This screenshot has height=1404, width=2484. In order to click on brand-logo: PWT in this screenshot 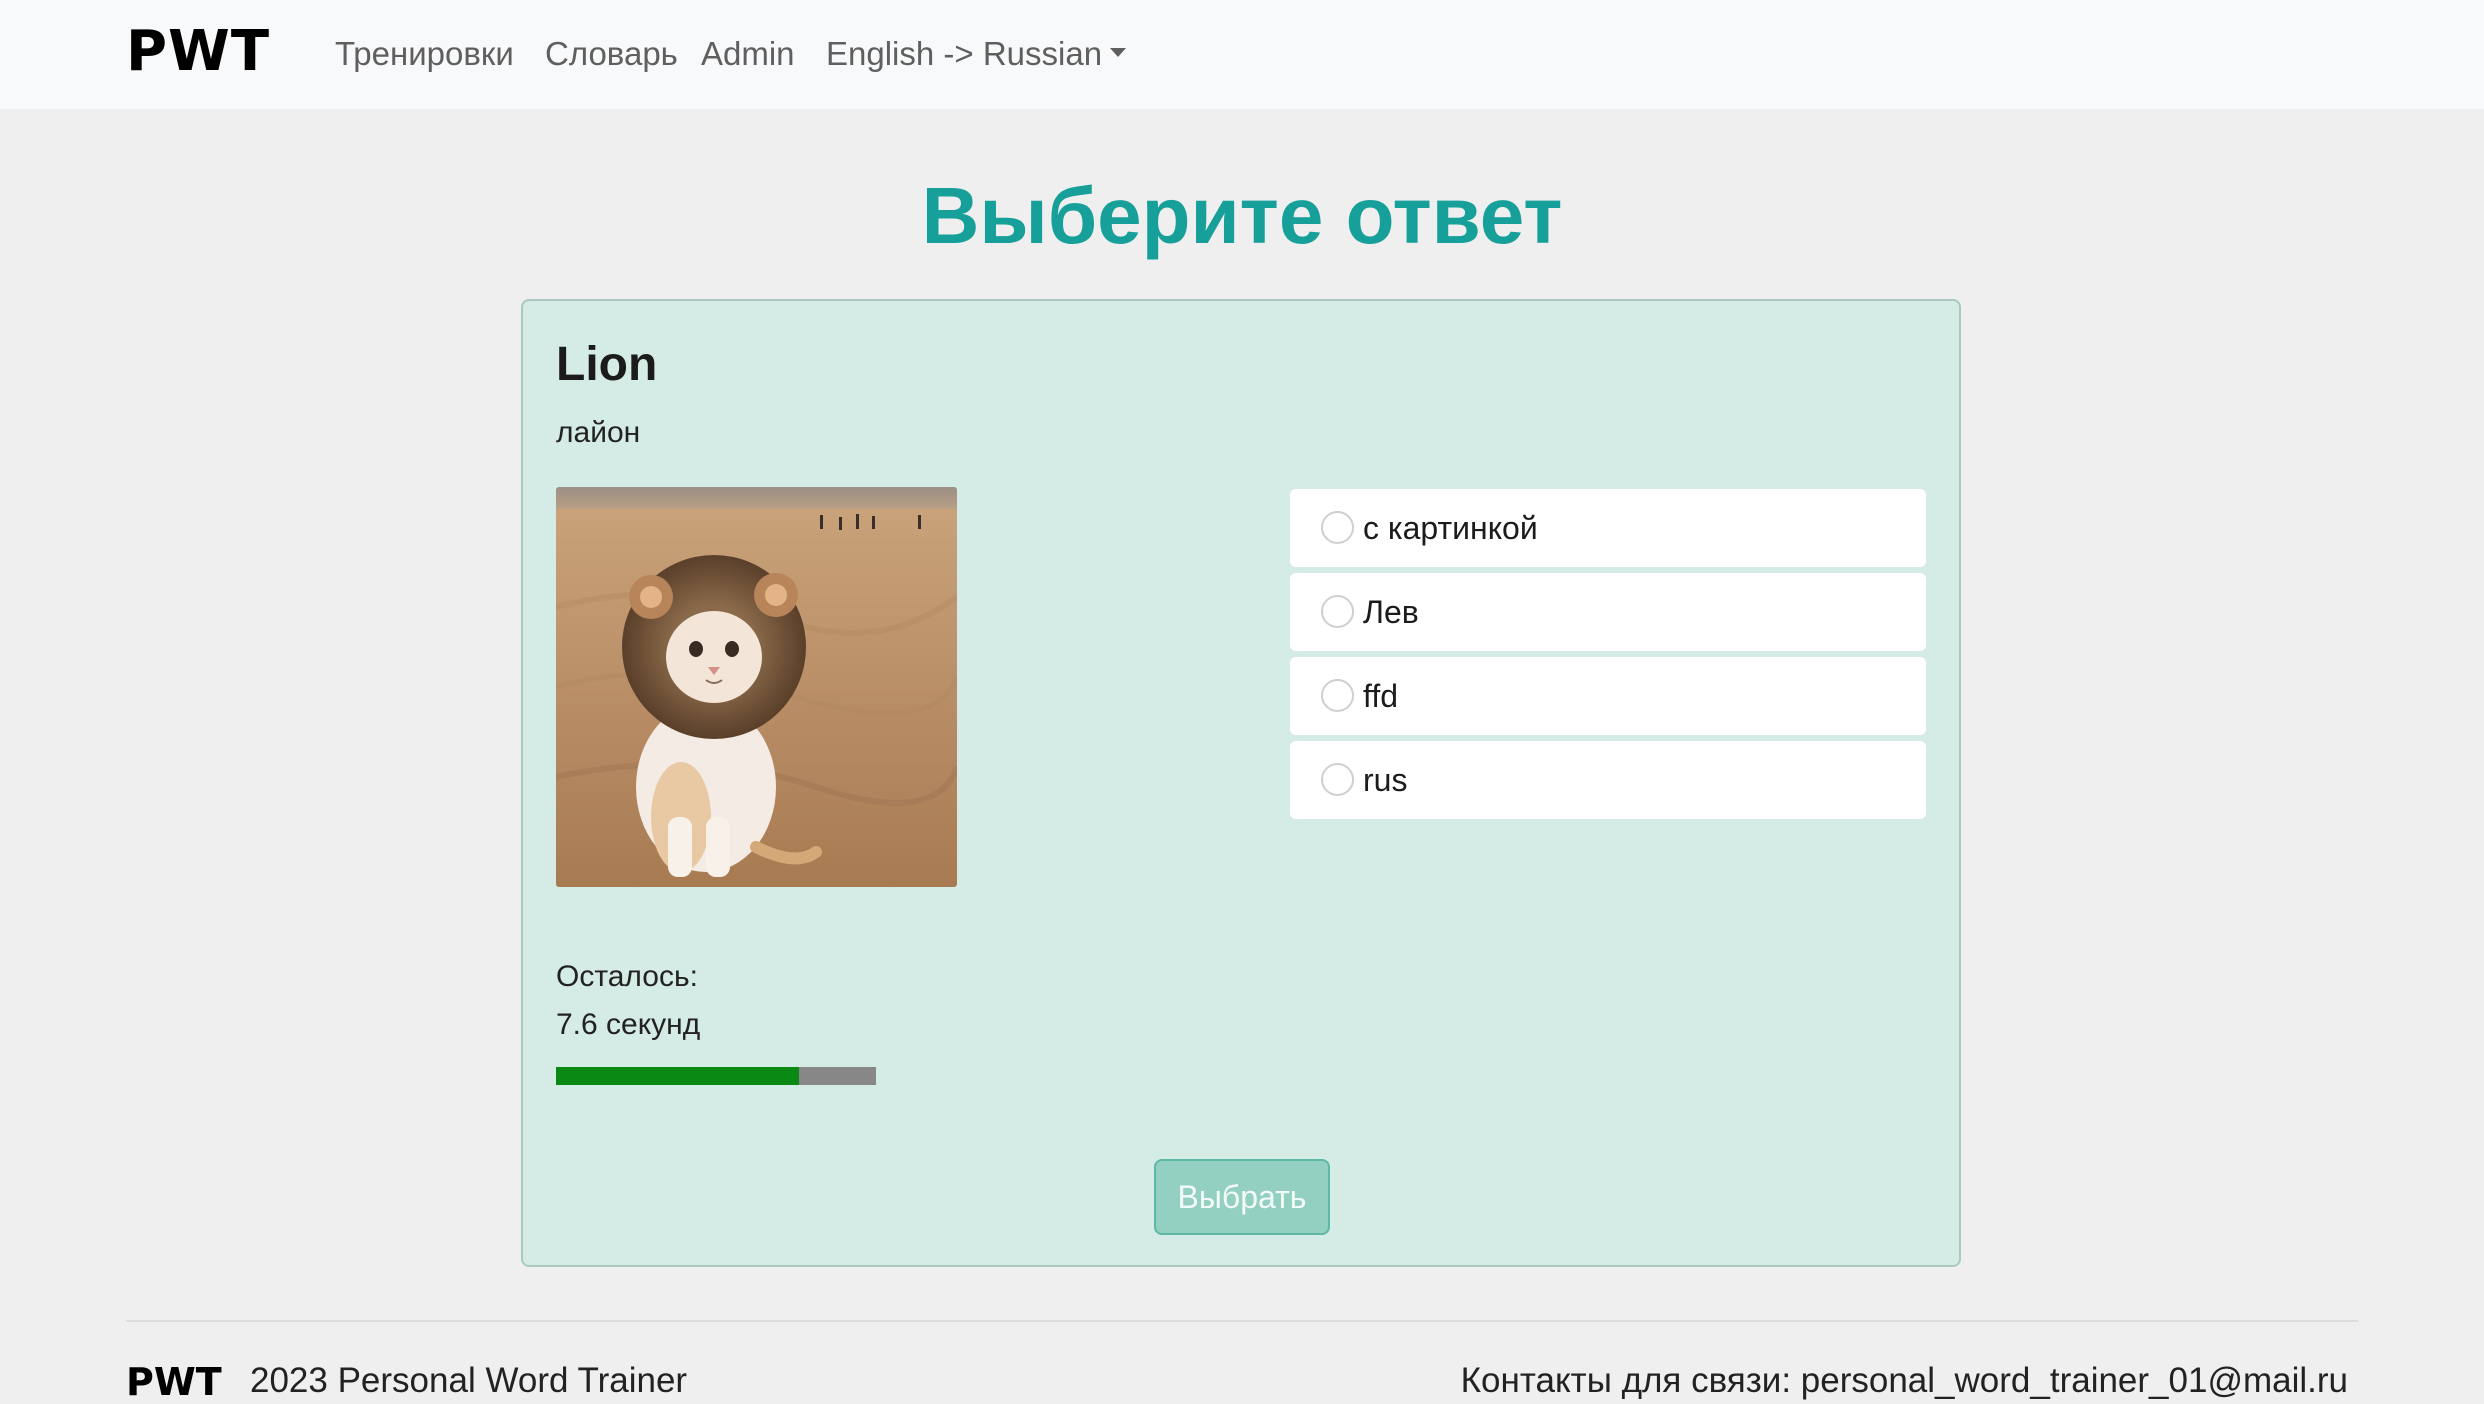, I will do `click(198, 52)`.